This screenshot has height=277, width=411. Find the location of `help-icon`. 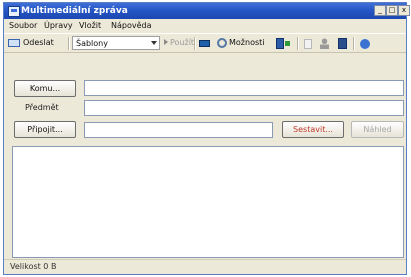

help-icon is located at coordinates (365, 44).